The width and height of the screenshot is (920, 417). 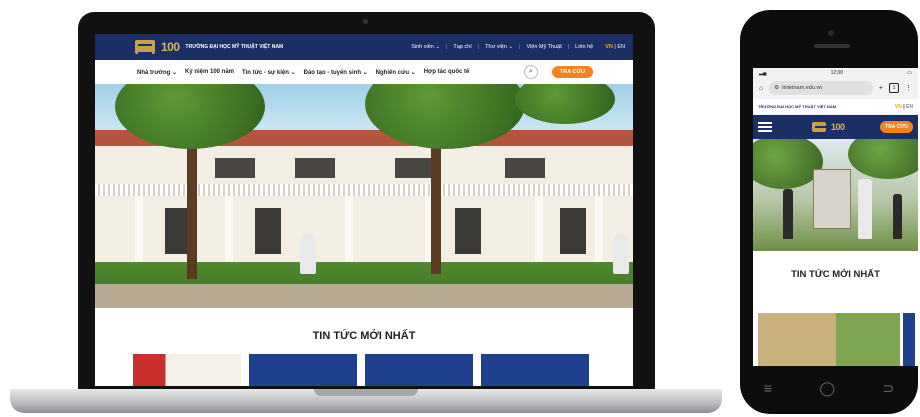 I want to click on status-time: 12:00, so click(x=837, y=72).